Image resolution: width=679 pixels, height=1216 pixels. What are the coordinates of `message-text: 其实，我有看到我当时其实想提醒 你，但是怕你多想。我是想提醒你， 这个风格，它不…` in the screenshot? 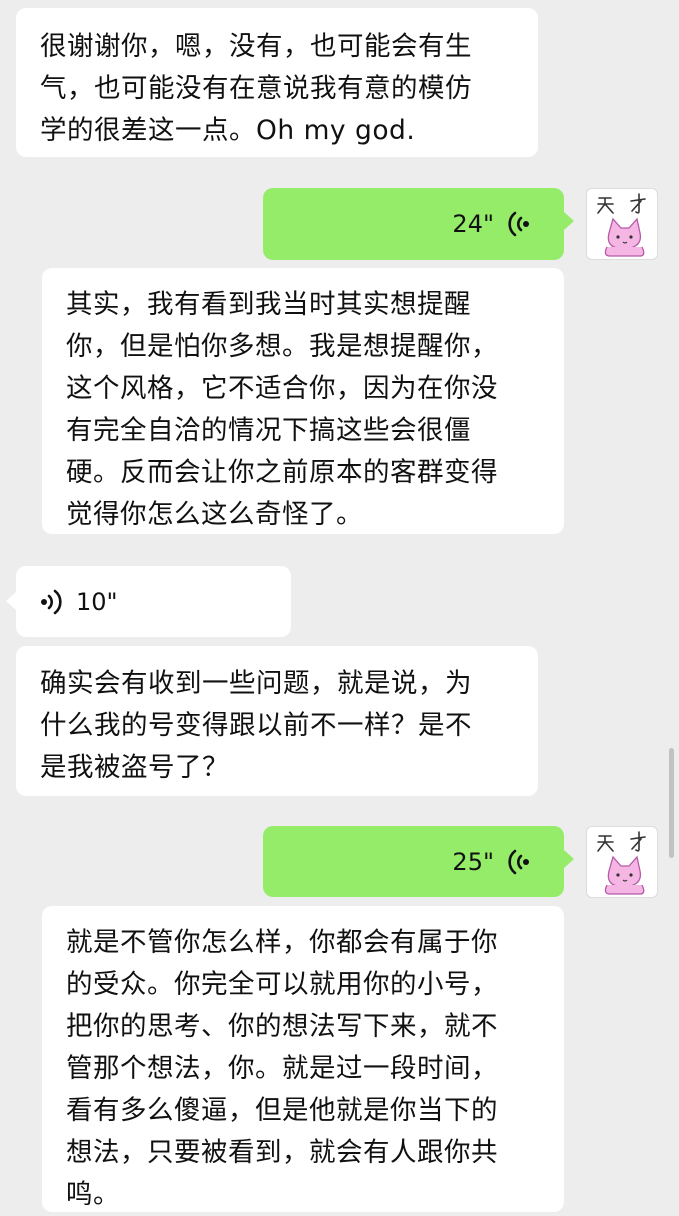 It's located at (282, 409).